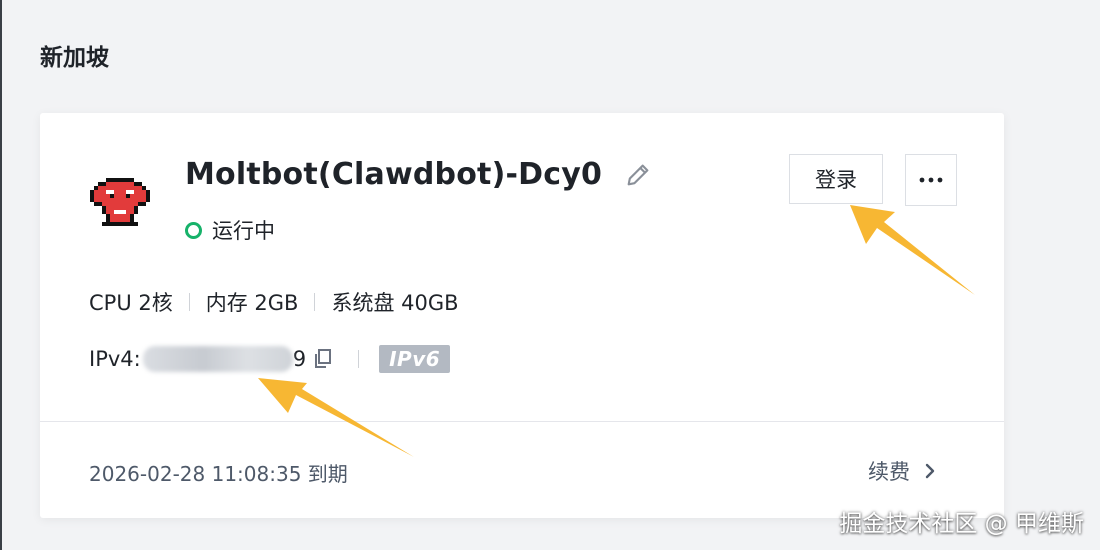 The width and height of the screenshot is (1100, 550). Describe the element at coordinates (217, 359) in the screenshot. I see `ipv4-address-blurred` at that location.